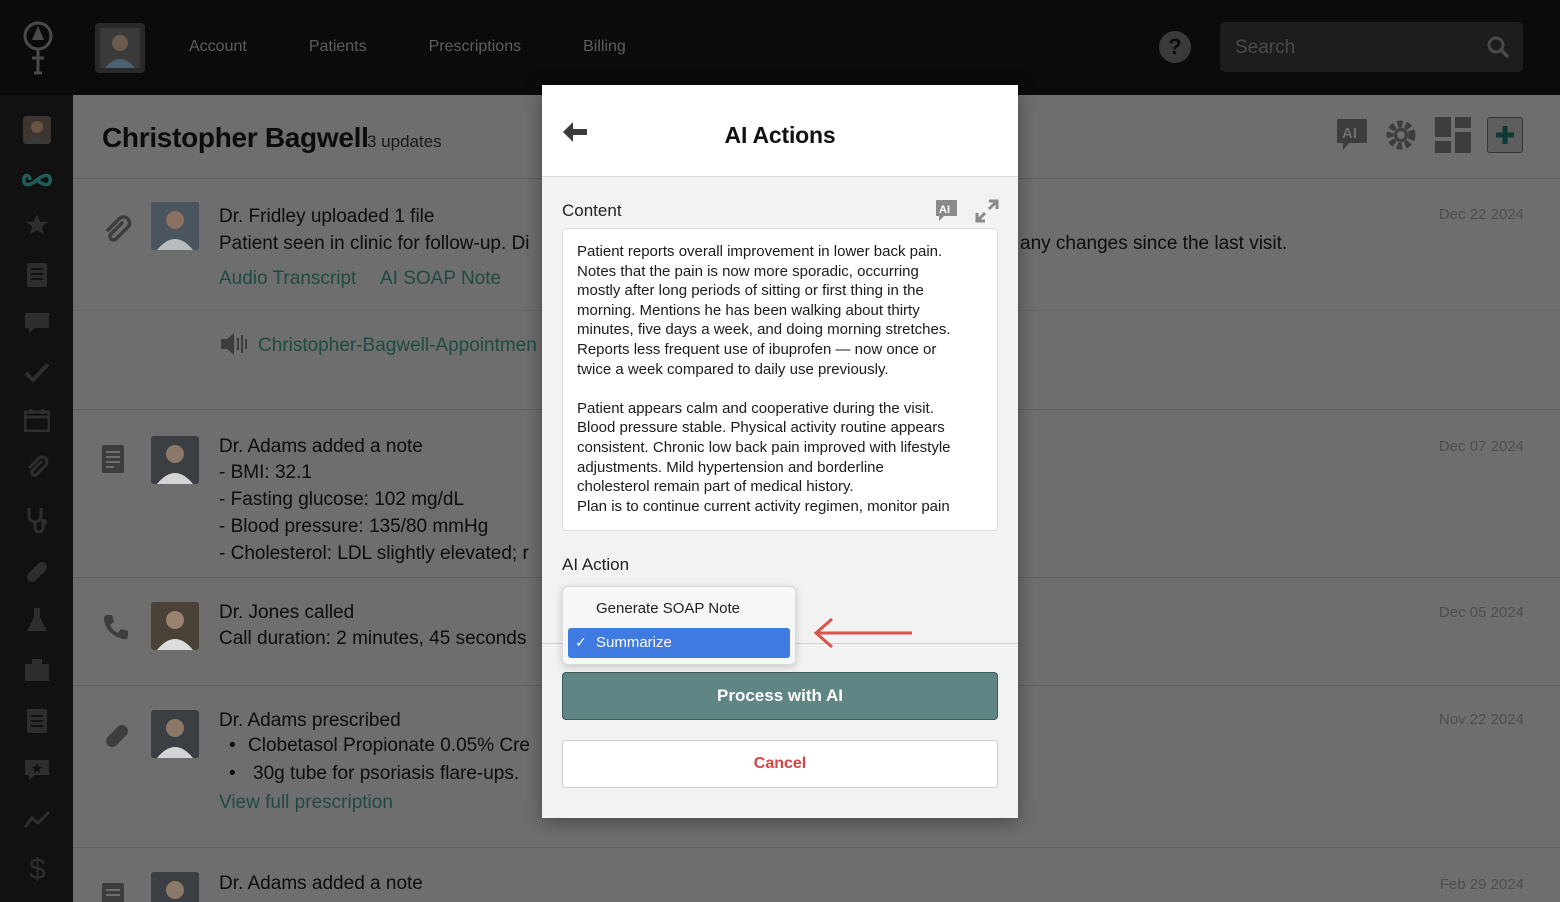  Describe the element at coordinates (1481, 612) in the screenshot. I see `feed-date: Dec 05 2024` at that location.